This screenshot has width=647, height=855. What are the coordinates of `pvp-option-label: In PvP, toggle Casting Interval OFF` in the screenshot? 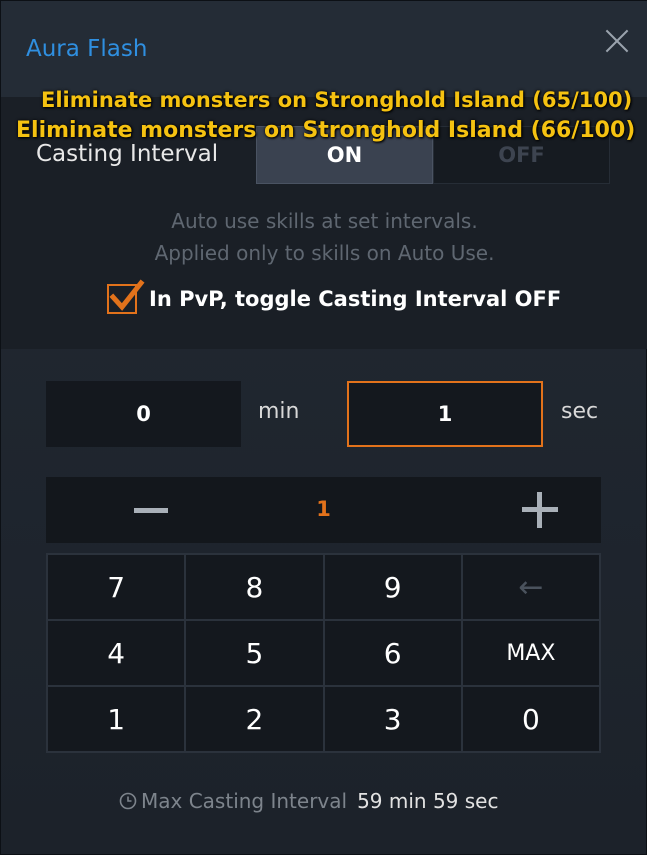 It's located at (355, 299).